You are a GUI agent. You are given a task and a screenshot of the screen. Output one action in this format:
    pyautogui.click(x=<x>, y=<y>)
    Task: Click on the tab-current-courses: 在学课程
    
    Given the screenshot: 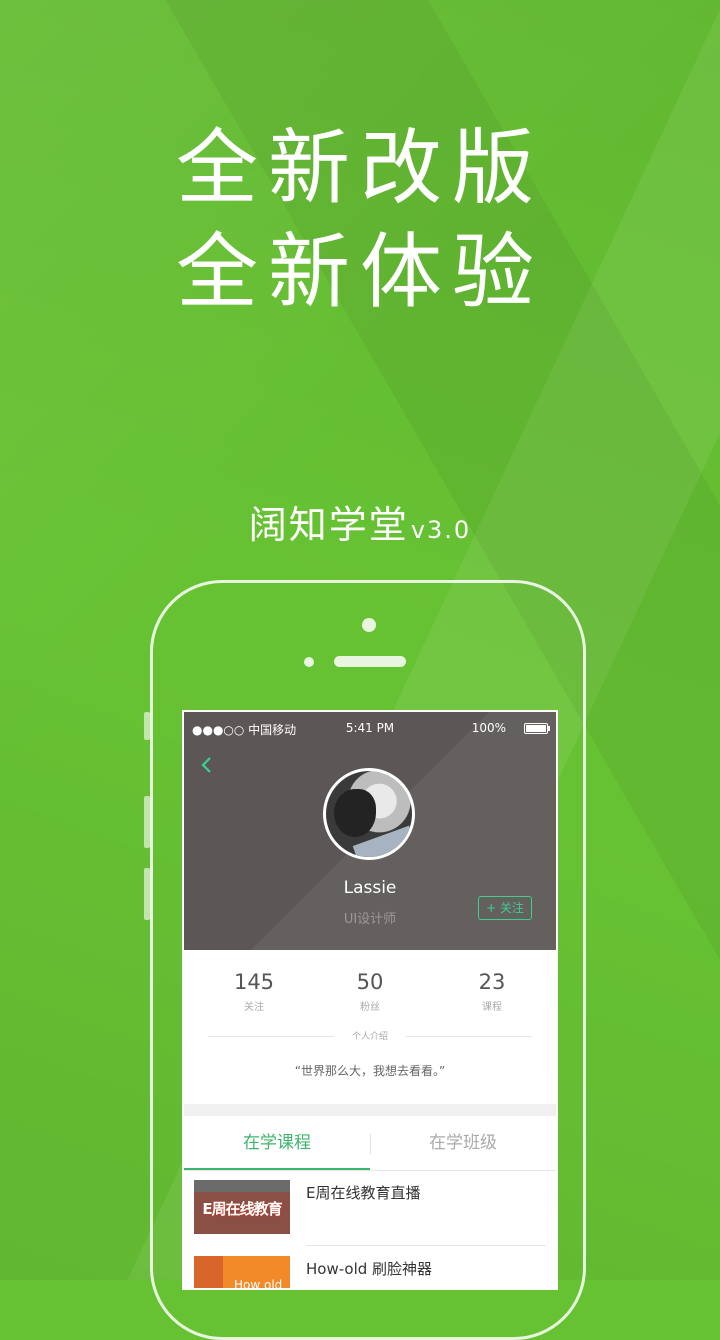 What is the action you would take?
    pyautogui.click(x=277, y=1143)
    